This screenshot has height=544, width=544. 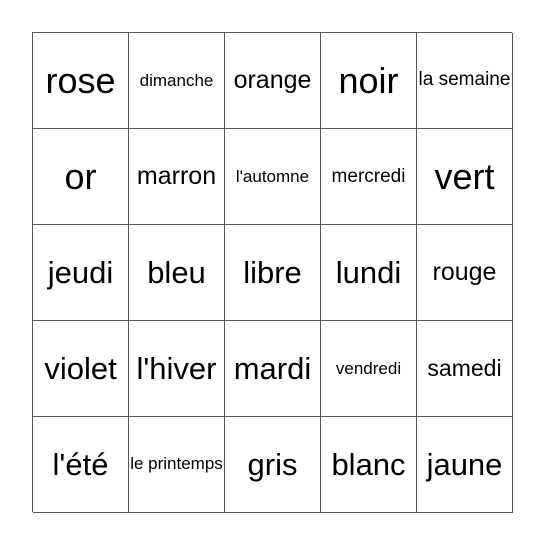 I want to click on cell-text: la semaine, so click(x=464, y=80).